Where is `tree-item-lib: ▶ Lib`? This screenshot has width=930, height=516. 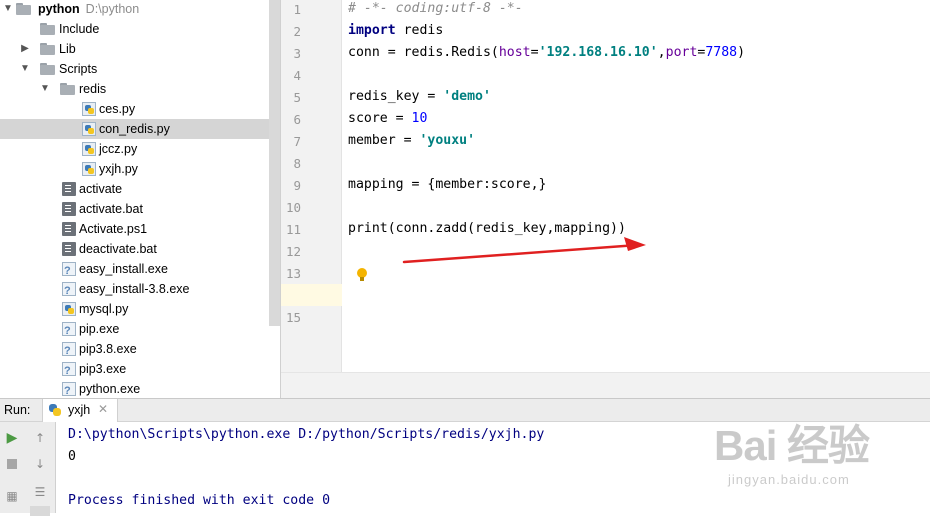 tree-item-lib: ▶ Lib is located at coordinates (140, 49).